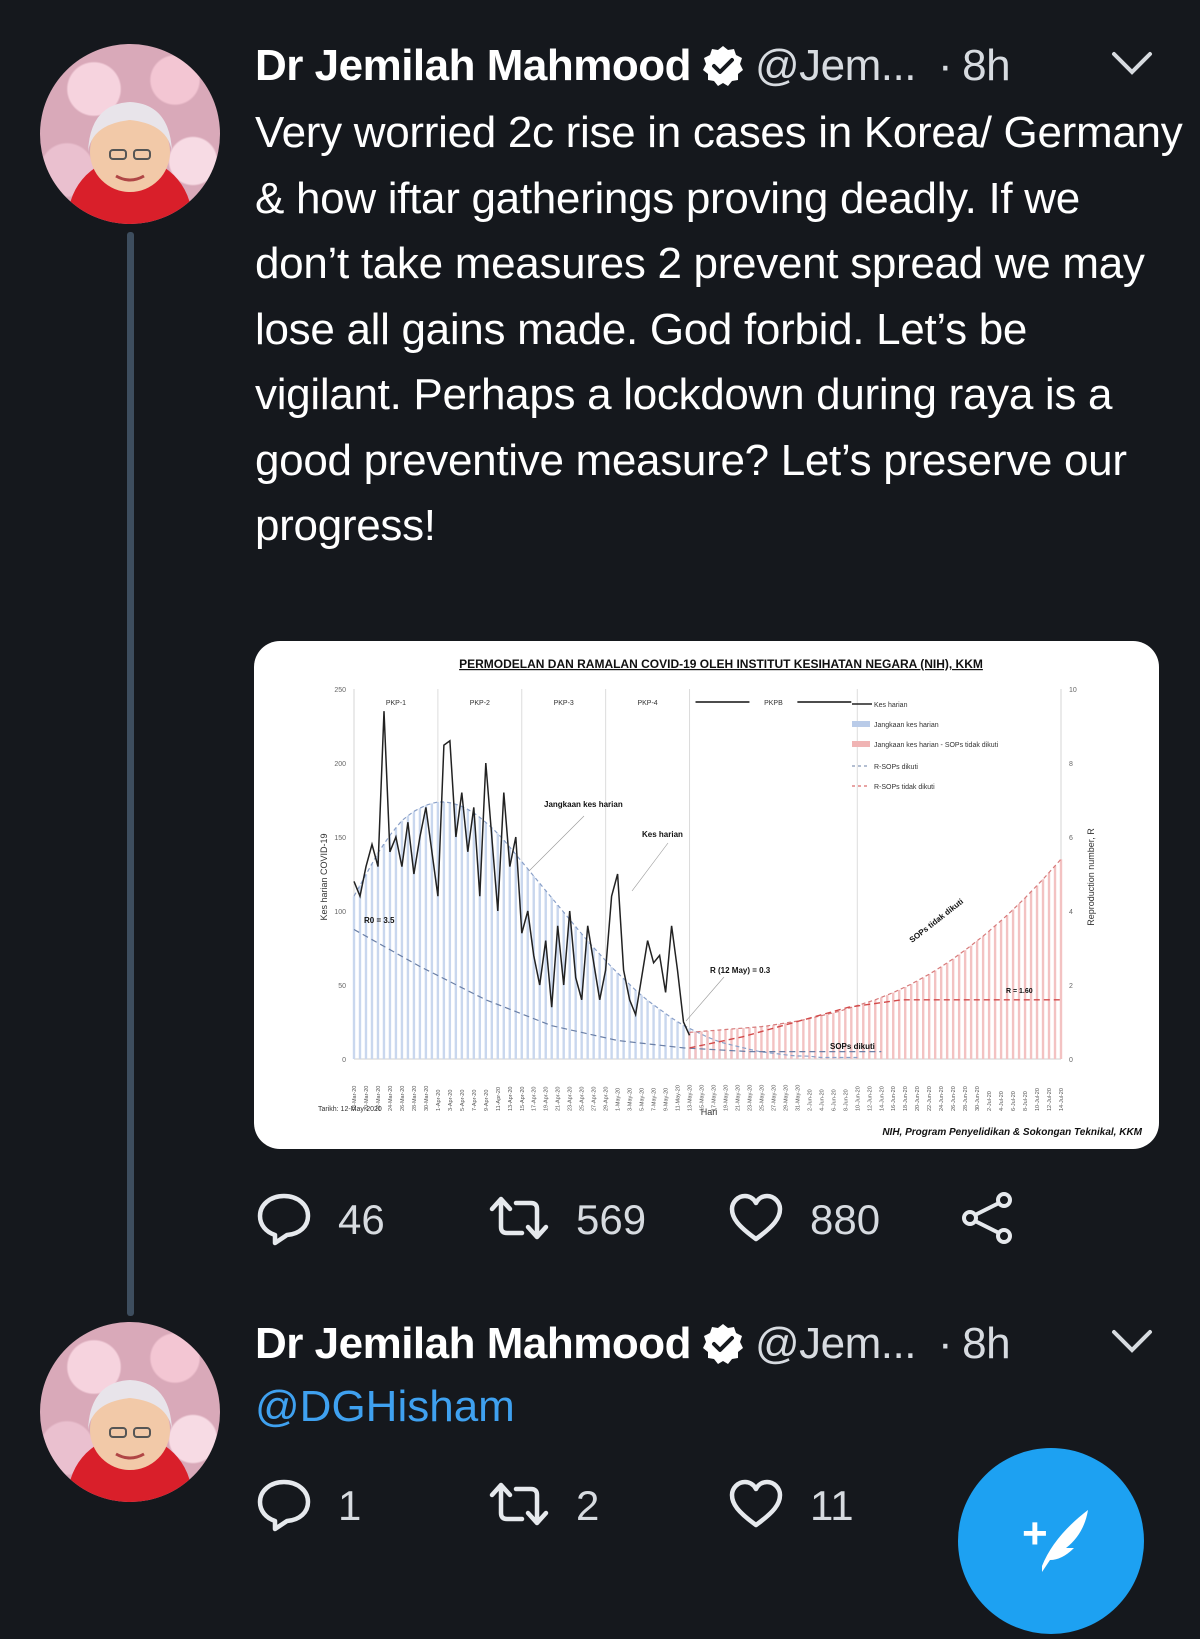 Image resolution: width=1200 pixels, height=1639 pixels. I want to click on date-tick-label: 30-Mar-20, so click(427, 1098).